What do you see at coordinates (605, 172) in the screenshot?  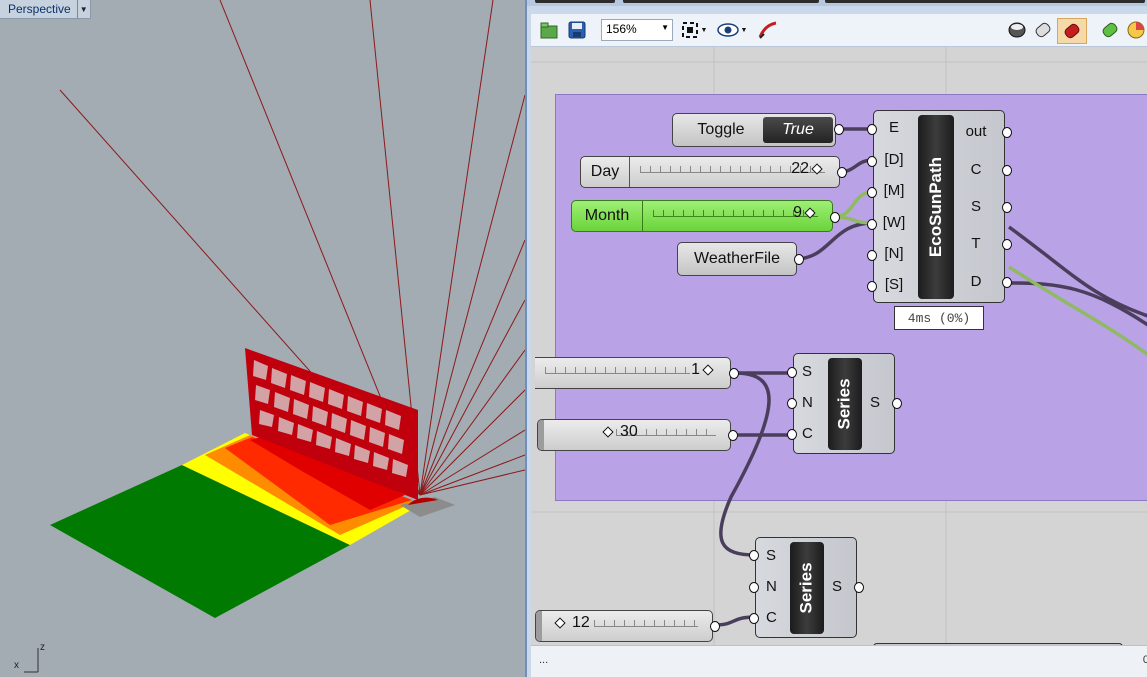 I see `day-slider-label: Day` at bounding box center [605, 172].